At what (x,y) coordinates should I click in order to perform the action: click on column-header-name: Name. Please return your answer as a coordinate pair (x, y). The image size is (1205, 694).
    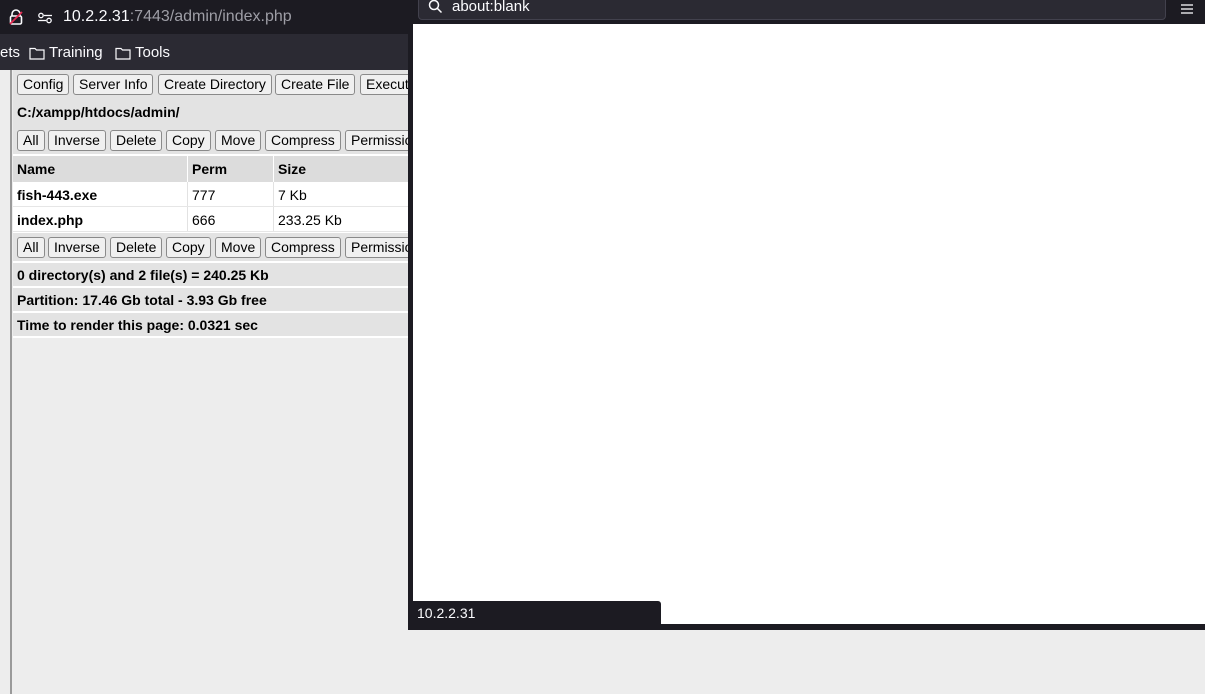
    Looking at the image, I should click on (36, 169).